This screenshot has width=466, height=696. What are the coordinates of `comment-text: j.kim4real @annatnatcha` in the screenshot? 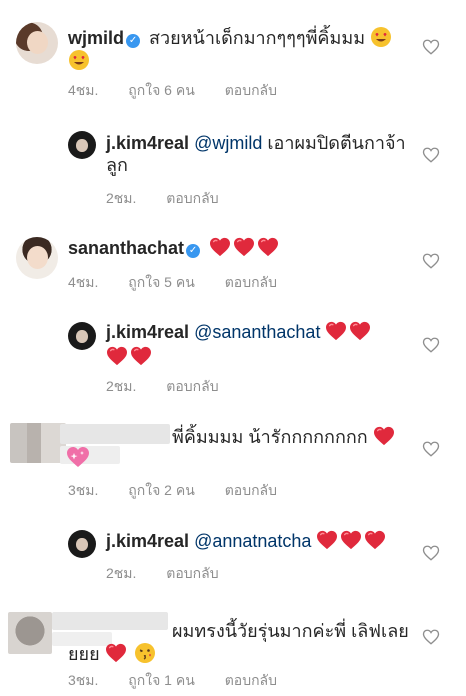 It's located at (266, 541).